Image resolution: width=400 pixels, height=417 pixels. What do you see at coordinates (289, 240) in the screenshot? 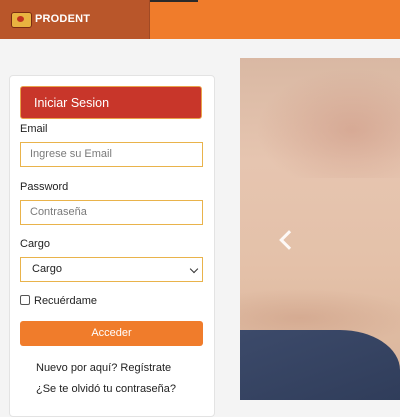
I see `chevron-left-icon` at bounding box center [289, 240].